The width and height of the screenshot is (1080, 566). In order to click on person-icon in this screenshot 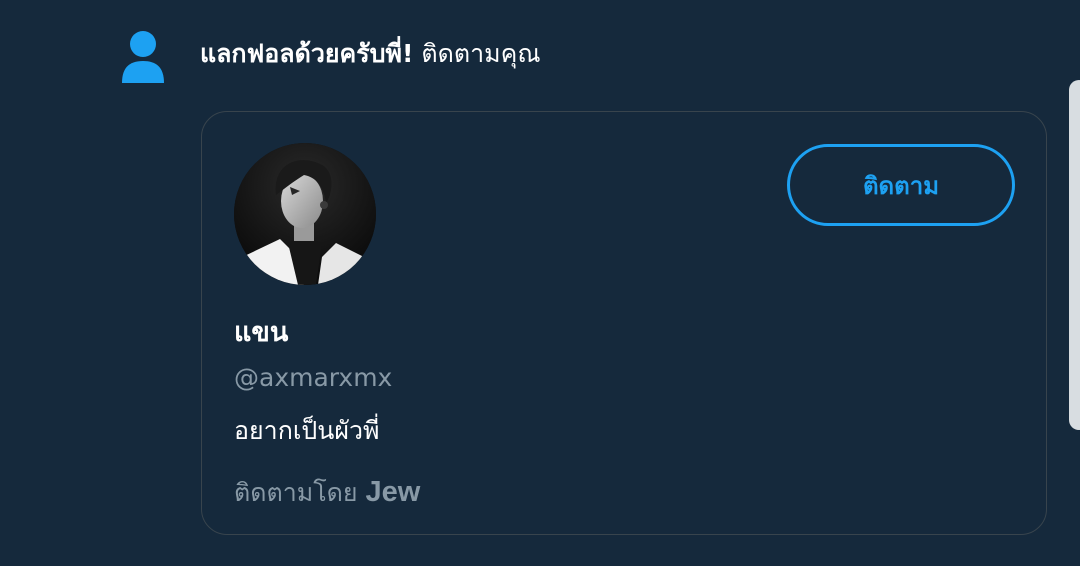, I will do `click(143, 57)`.